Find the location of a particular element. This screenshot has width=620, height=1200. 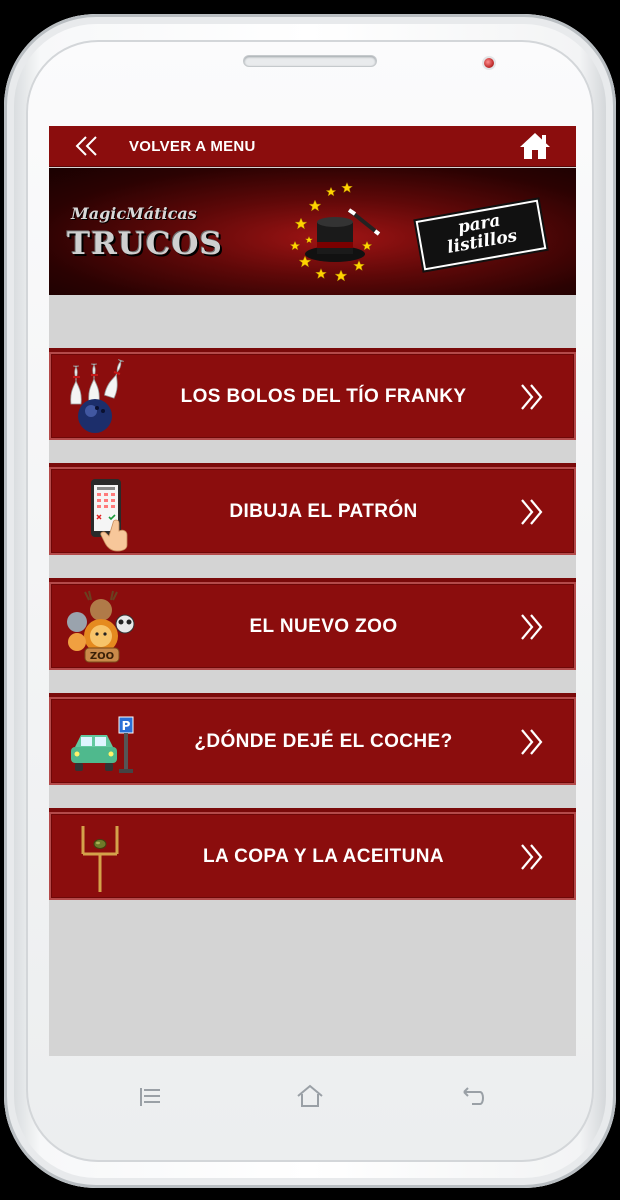

front-camera is located at coordinates (489, 63).